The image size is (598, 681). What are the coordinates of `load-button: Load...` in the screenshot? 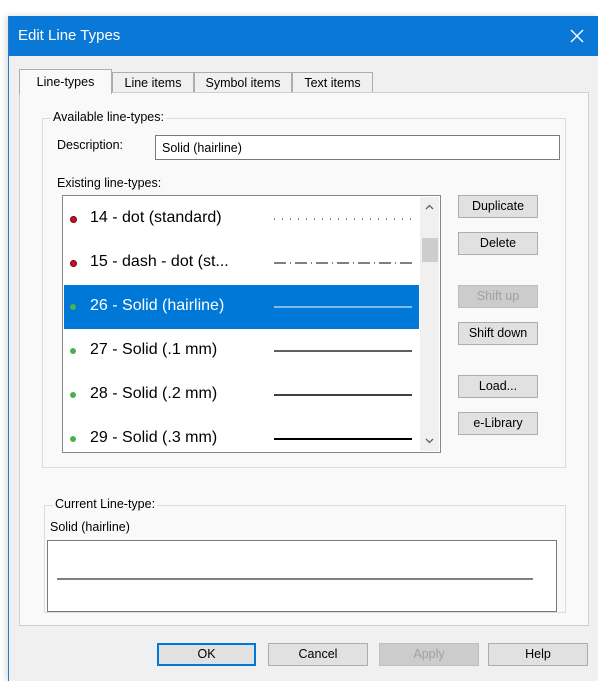 It's located at (498, 386).